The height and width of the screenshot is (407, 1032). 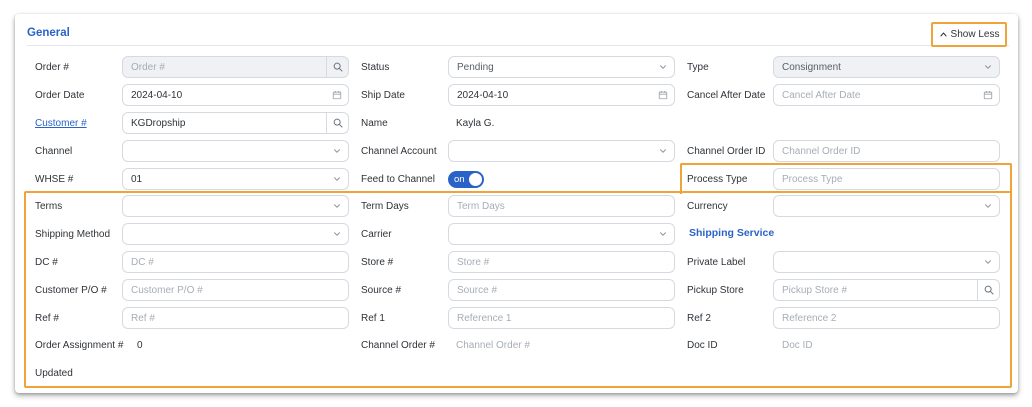 I want to click on channel-order-id-placeholder: Channel Order ID, so click(x=821, y=151).